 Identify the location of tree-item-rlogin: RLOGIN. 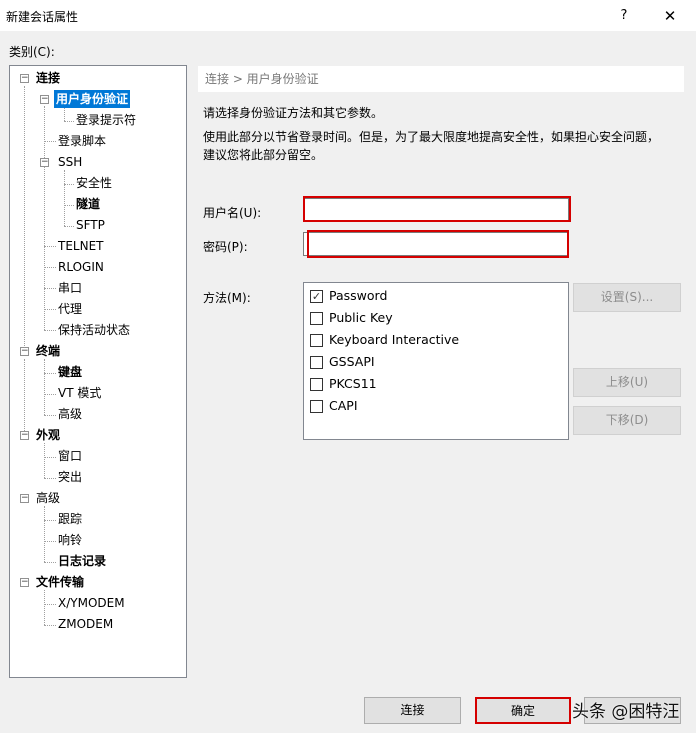
(81, 267).